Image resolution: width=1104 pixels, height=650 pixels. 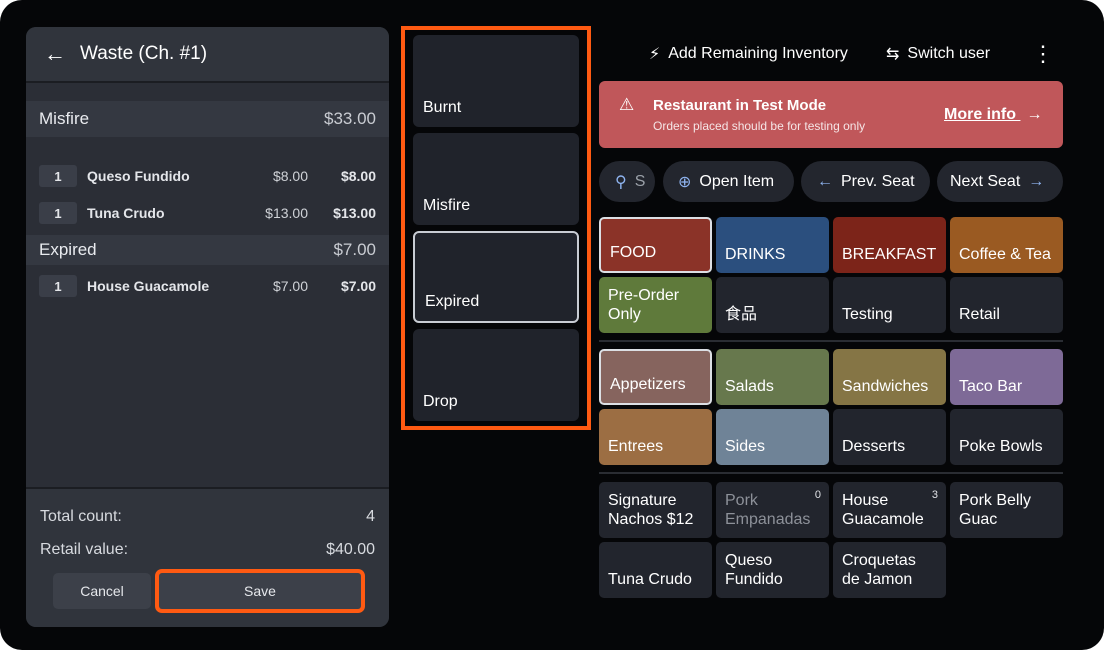 What do you see at coordinates (655, 54) in the screenshot?
I see `lightning-icon: ⚡︎` at bounding box center [655, 54].